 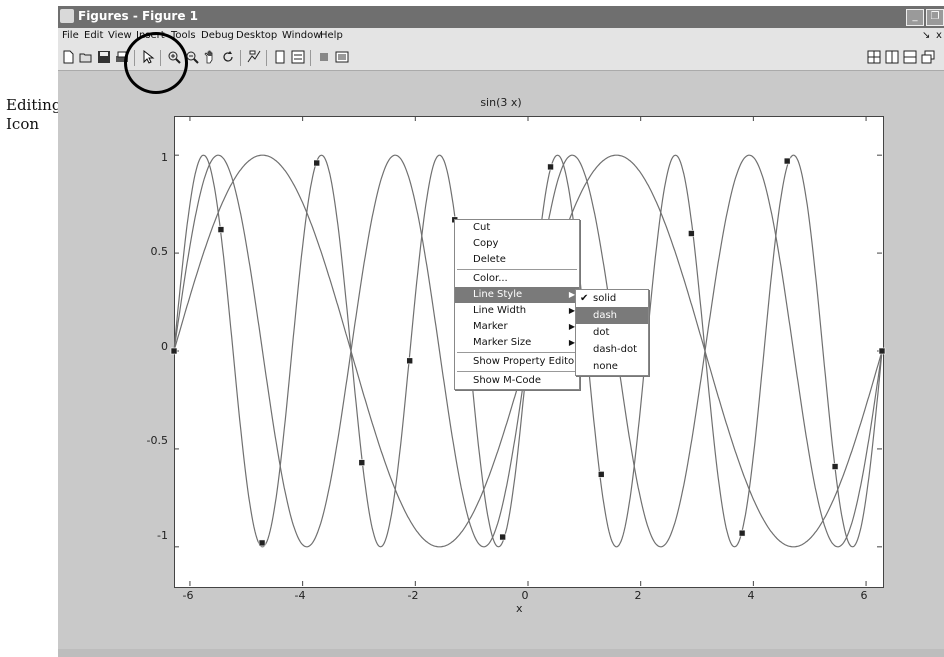 I want to click on x-axis-label: x, so click(x=519, y=608).